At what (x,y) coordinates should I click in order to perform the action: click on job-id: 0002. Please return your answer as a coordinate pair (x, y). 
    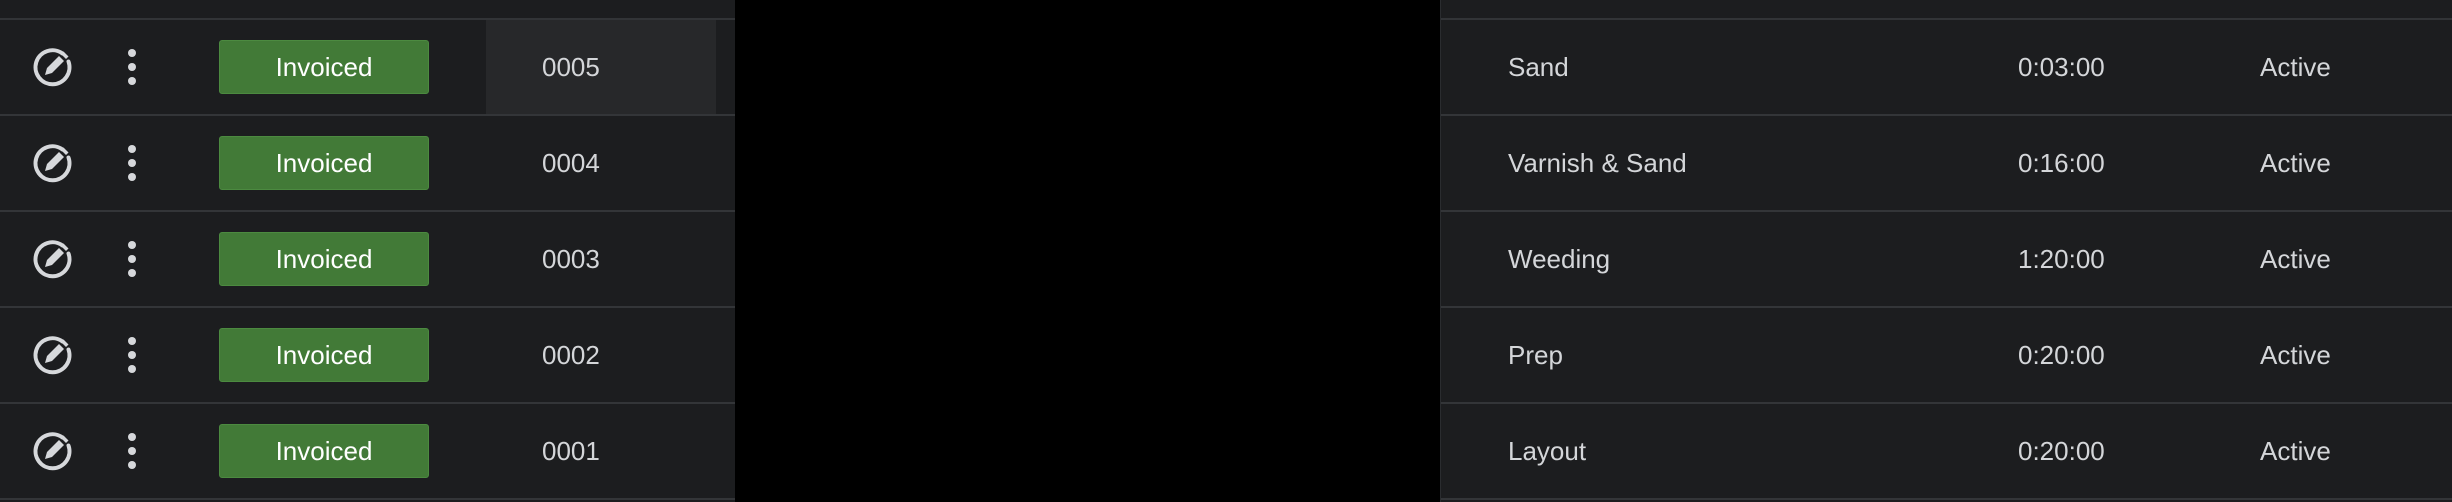
    Looking at the image, I should click on (571, 354).